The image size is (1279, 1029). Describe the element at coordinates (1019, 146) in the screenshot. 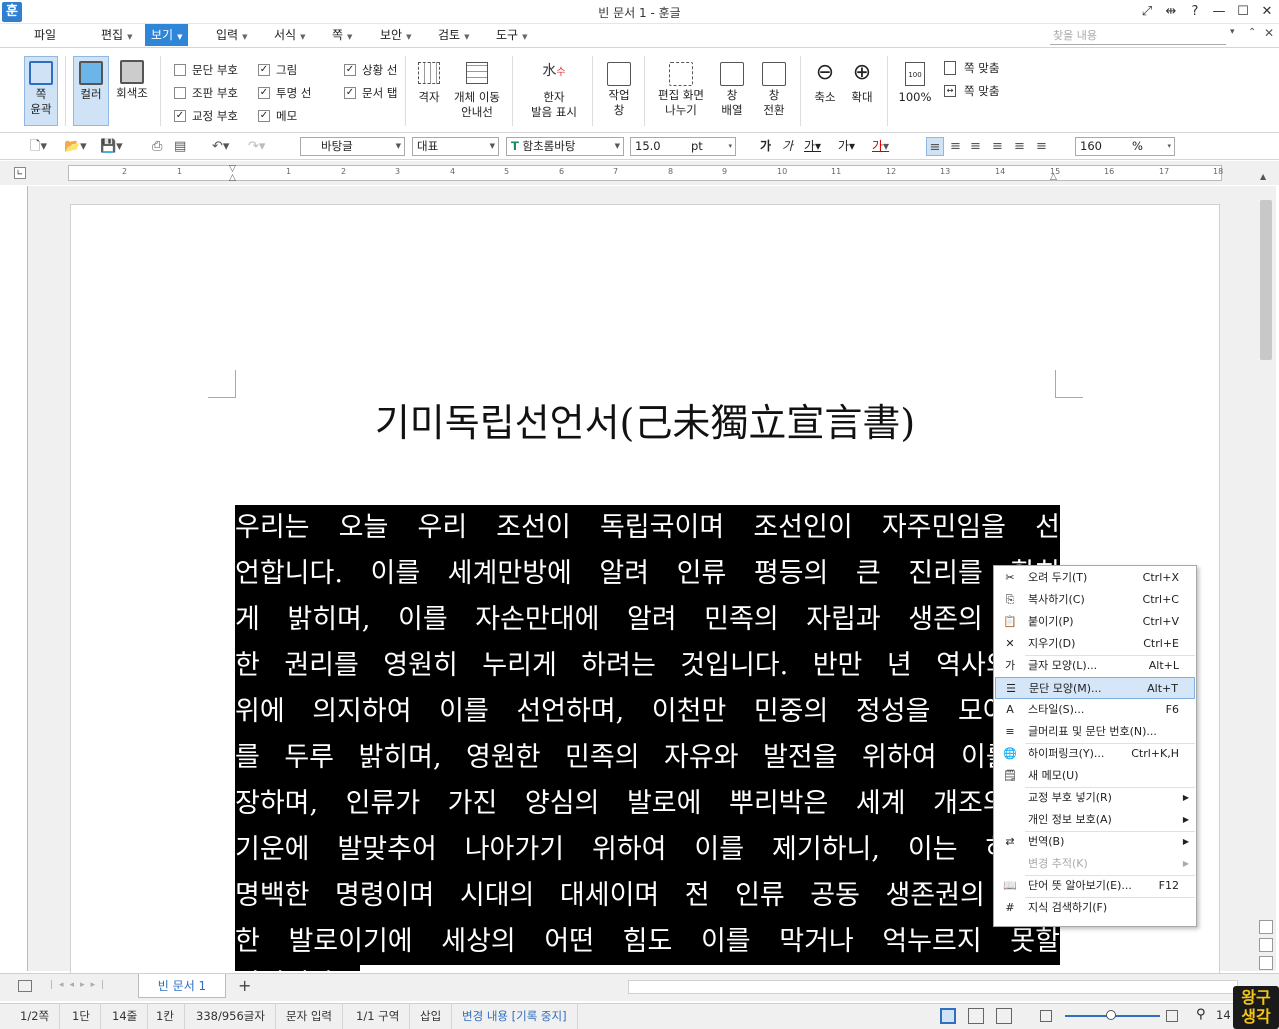

I see `distribute-icon: ≡` at that location.